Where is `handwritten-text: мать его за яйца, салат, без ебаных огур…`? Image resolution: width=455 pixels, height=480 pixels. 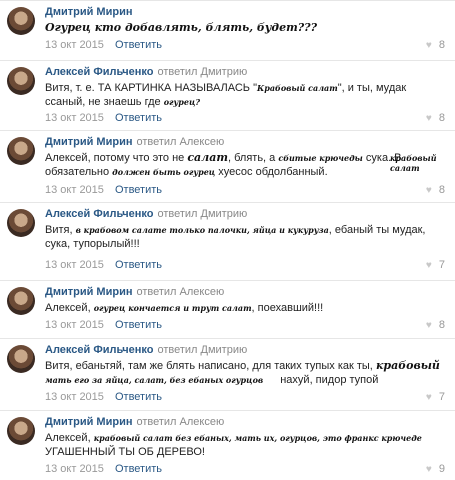 handwritten-text: мать его за яйца, салат, без ебаных огур… is located at coordinates (154, 380).